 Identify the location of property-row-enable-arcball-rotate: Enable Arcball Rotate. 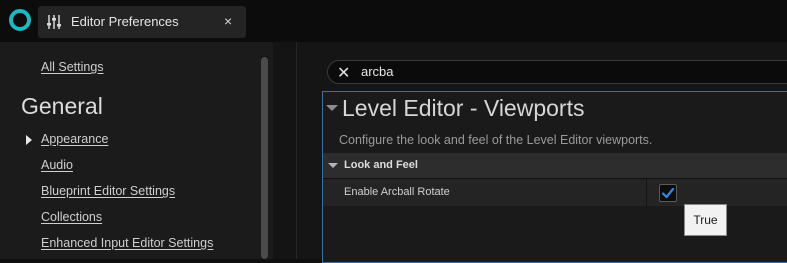
(555, 192).